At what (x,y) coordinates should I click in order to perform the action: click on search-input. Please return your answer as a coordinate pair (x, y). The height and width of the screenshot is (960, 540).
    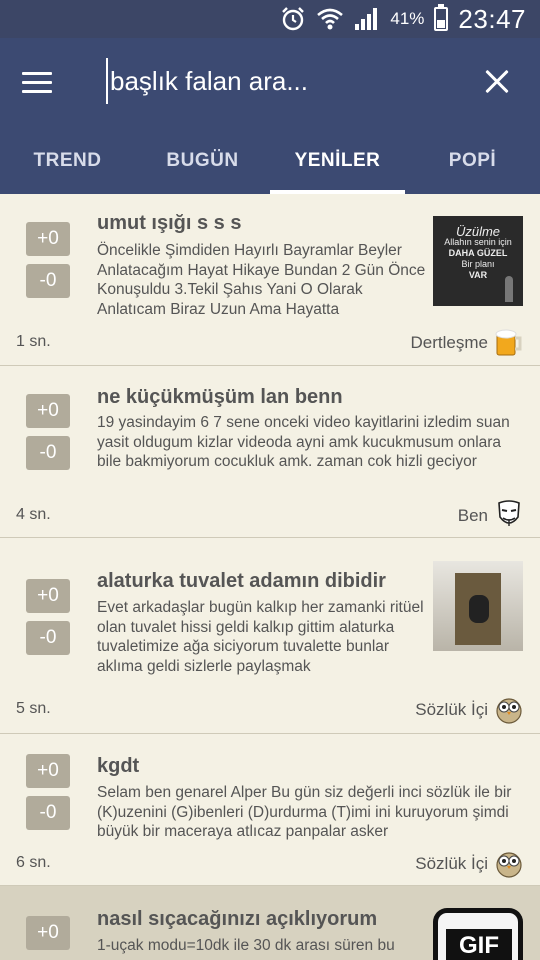
    Looking at the image, I should click on (276, 81).